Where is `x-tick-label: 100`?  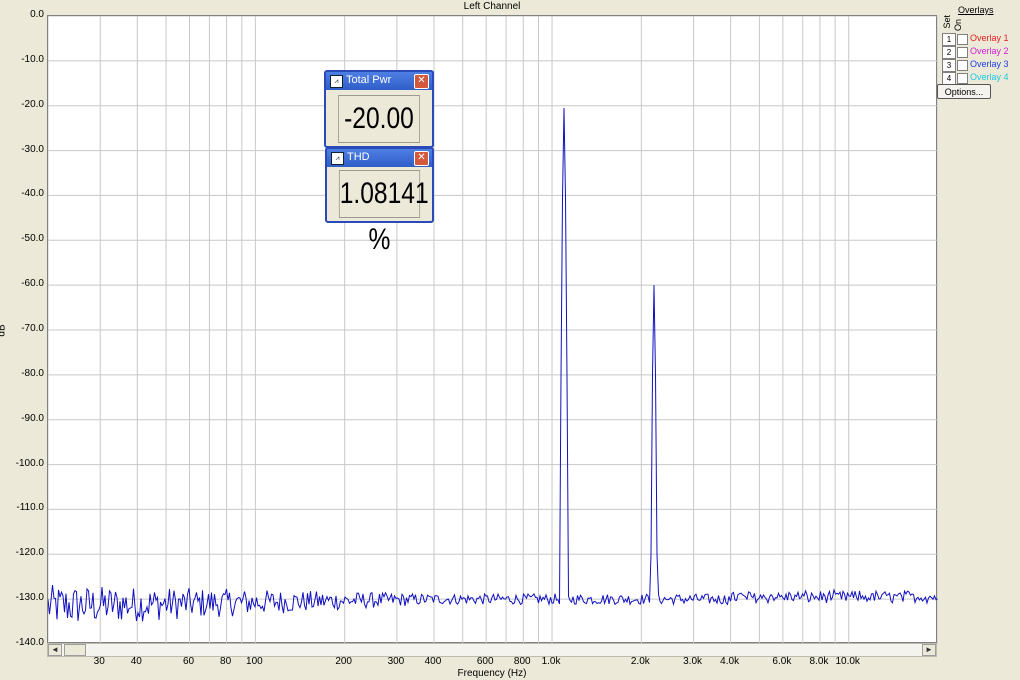 x-tick-label: 100 is located at coordinates (254, 661).